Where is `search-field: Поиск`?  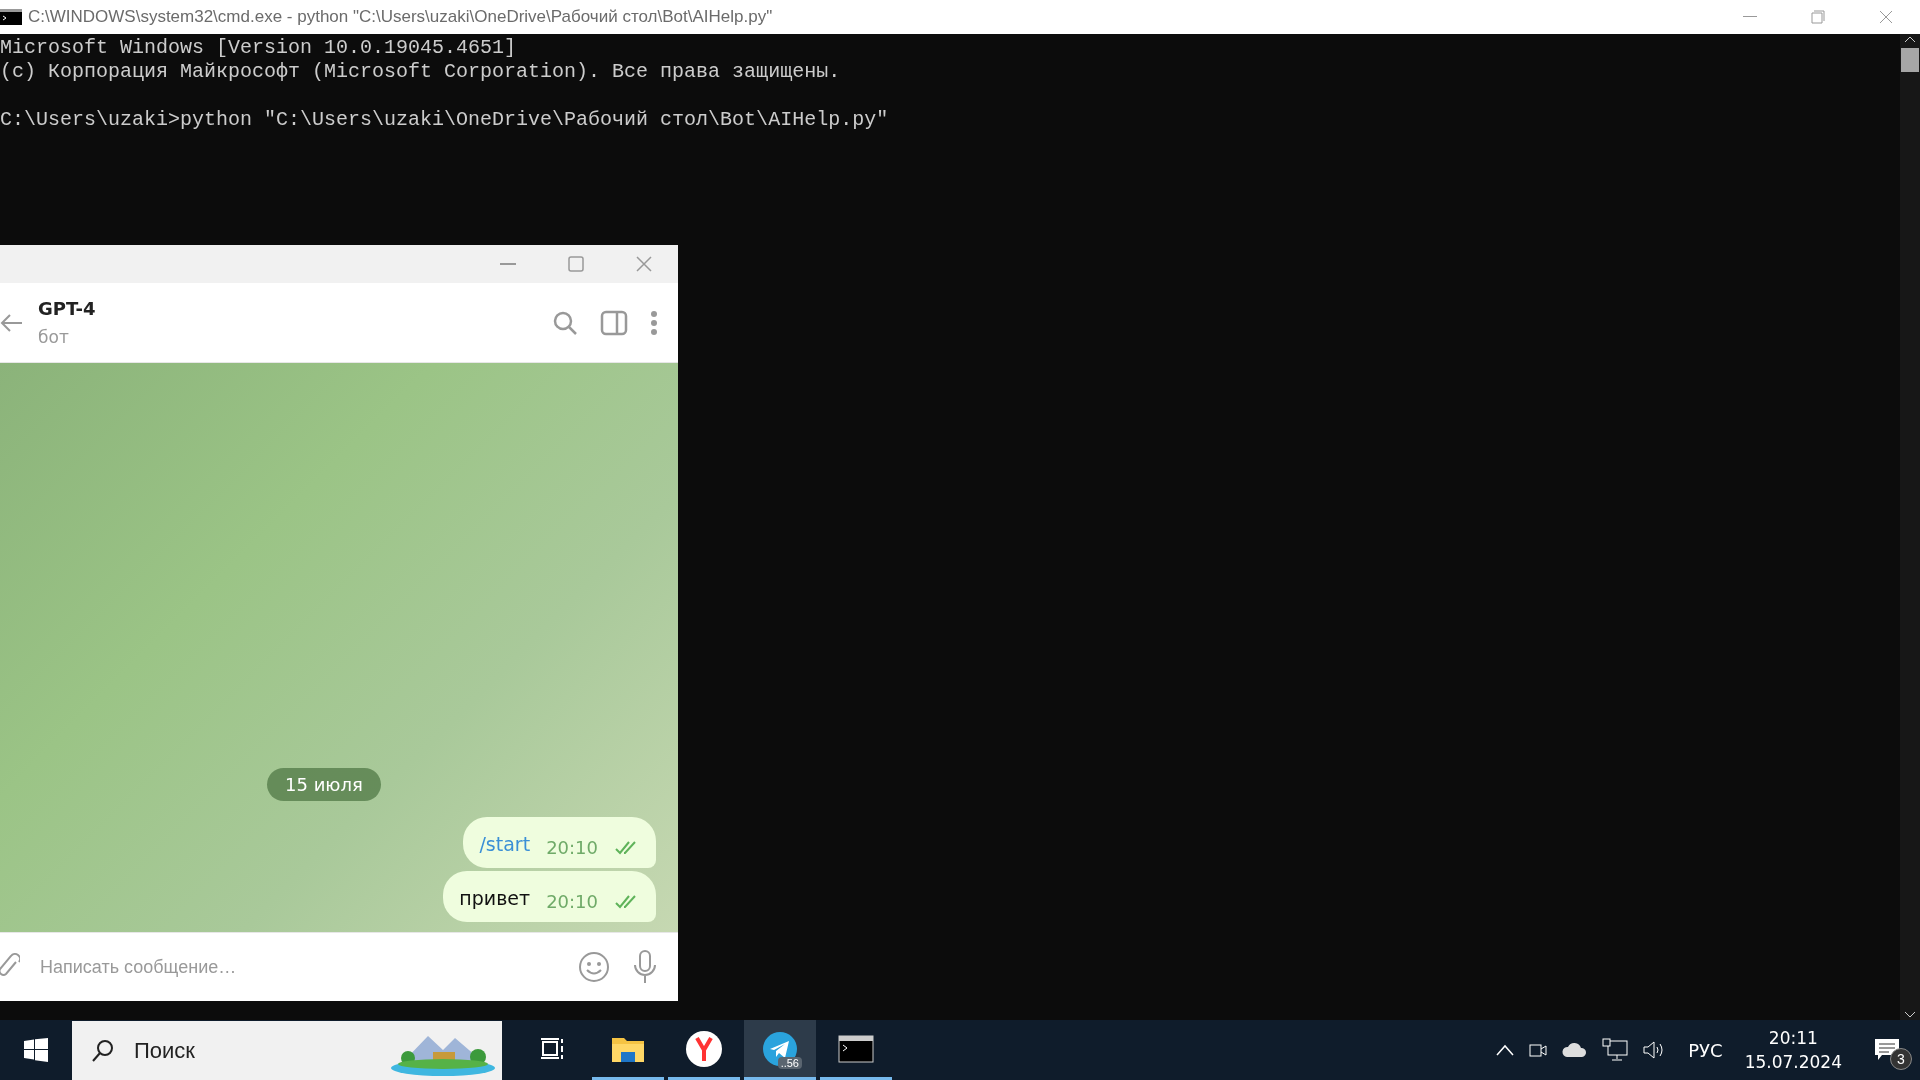
search-field: Поиск is located at coordinates (234, 1050).